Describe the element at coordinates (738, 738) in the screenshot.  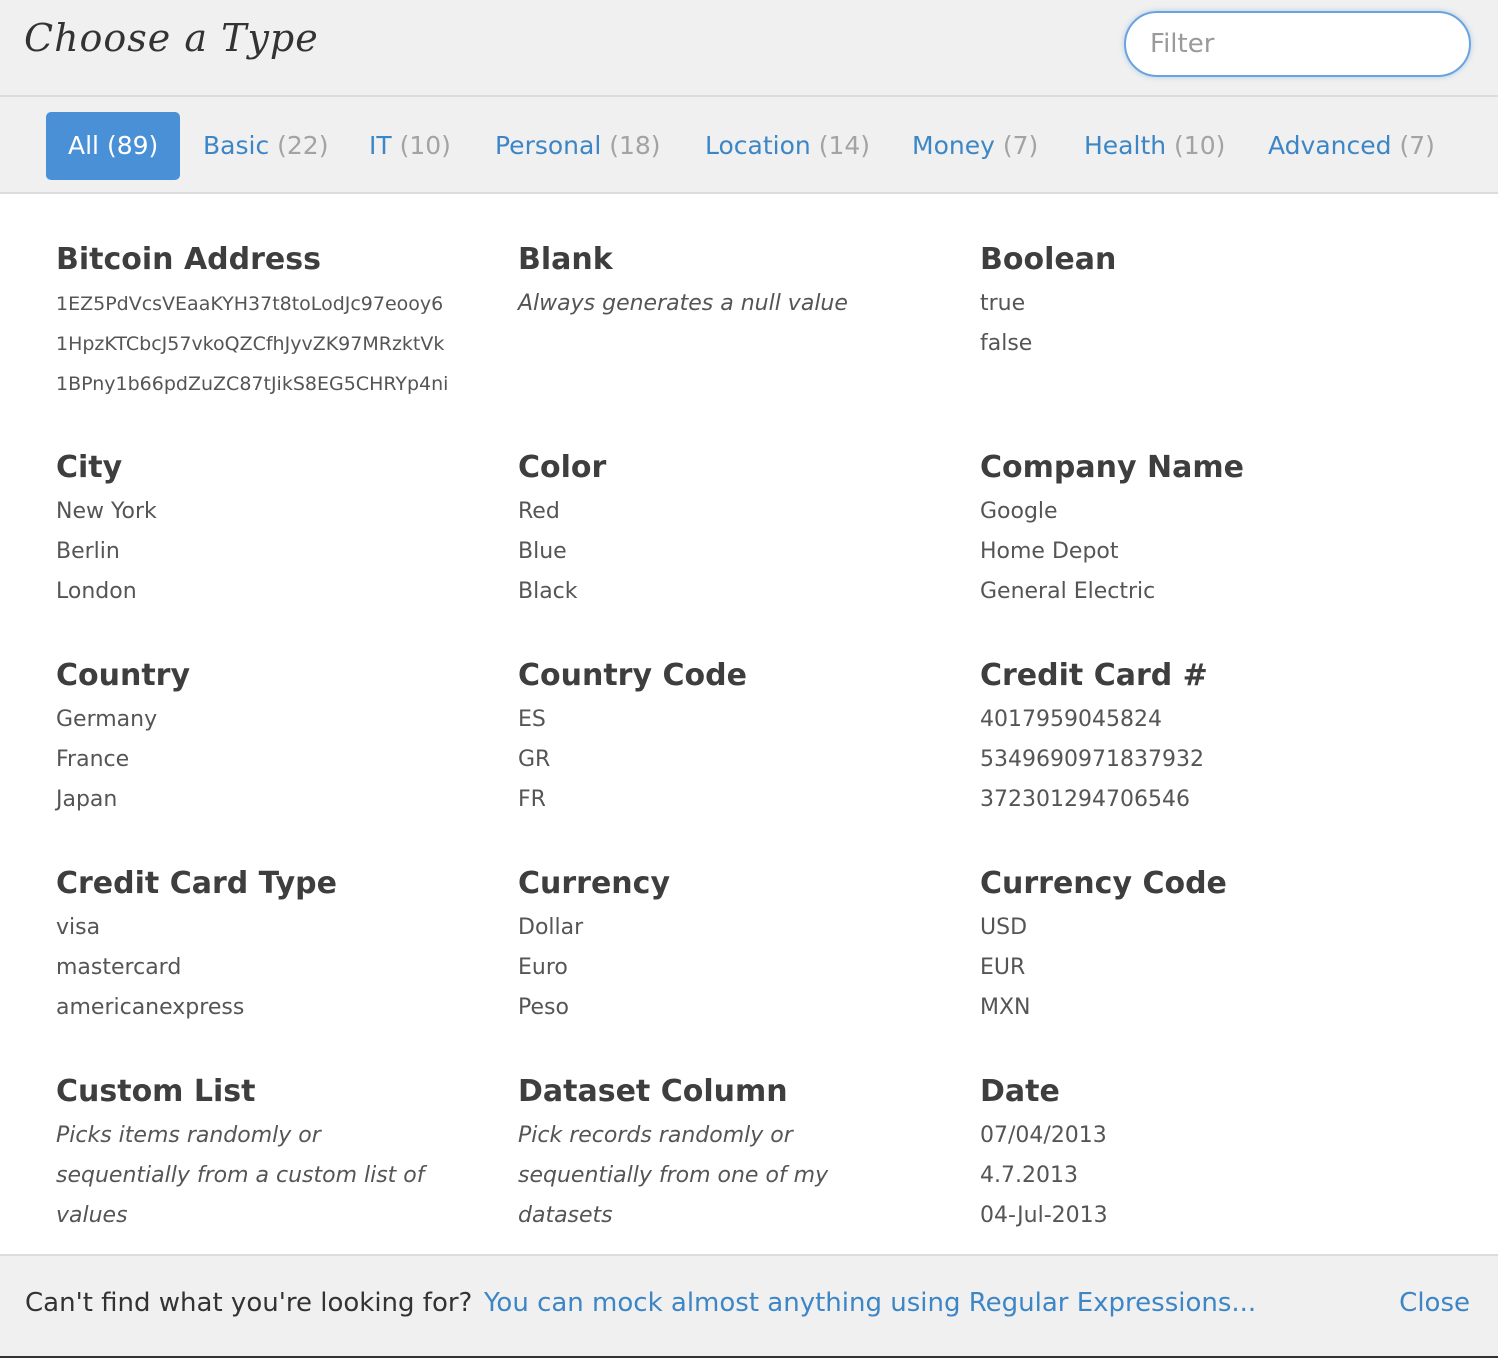
I see `type-country-code: Country Code ES GR FR` at that location.